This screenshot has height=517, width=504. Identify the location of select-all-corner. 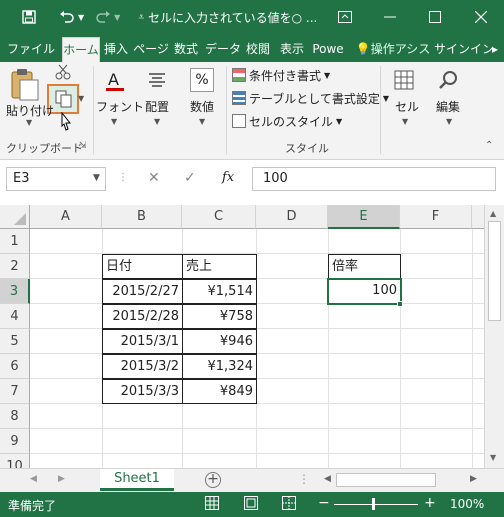
(15, 217).